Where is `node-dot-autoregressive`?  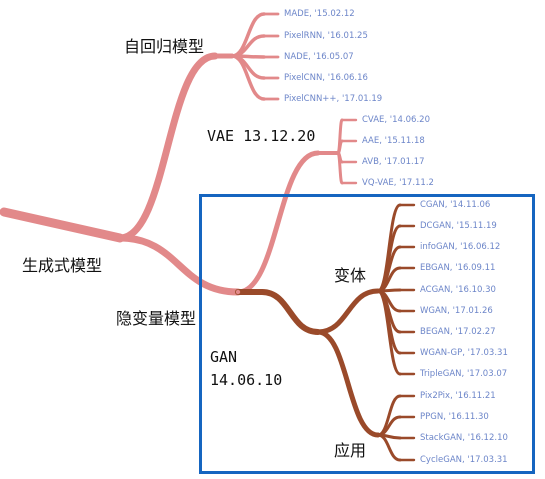 node-dot-autoregressive is located at coordinates (232, 56).